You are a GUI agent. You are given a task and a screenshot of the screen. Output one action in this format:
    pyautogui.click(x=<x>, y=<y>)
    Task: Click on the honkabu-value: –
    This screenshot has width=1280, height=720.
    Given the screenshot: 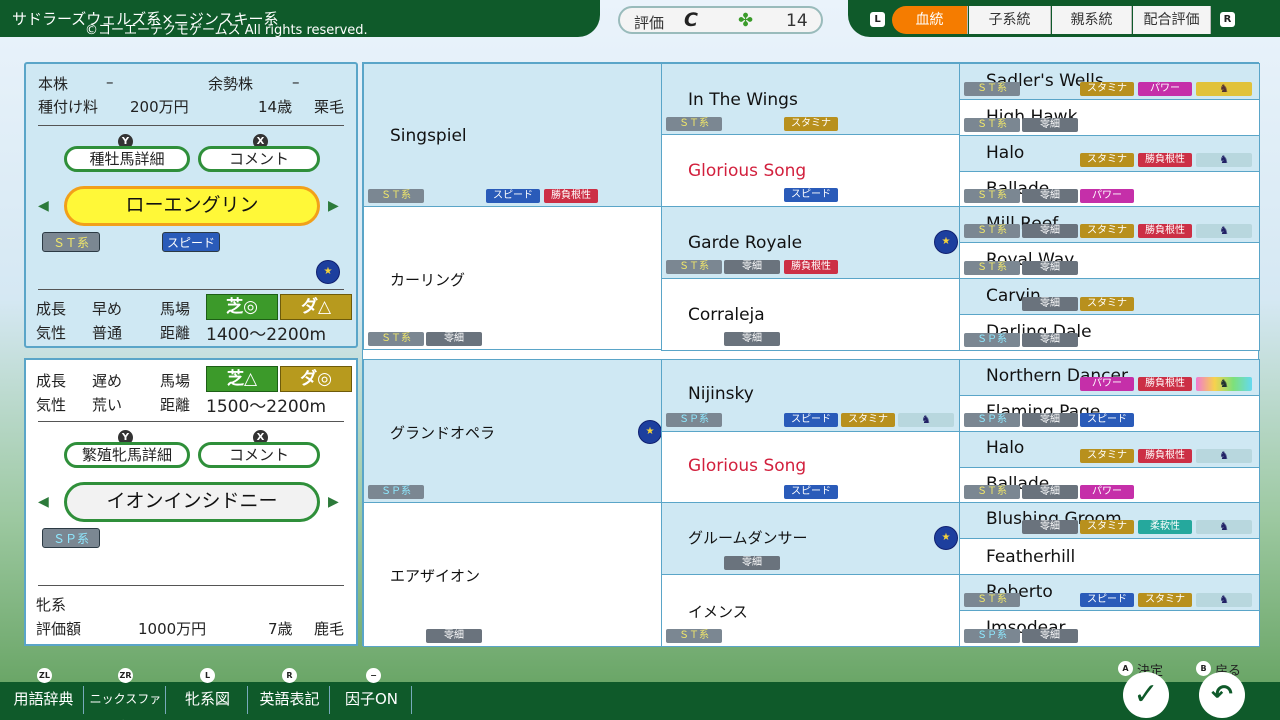 What is the action you would take?
    pyautogui.click(x=110, y=82)
    